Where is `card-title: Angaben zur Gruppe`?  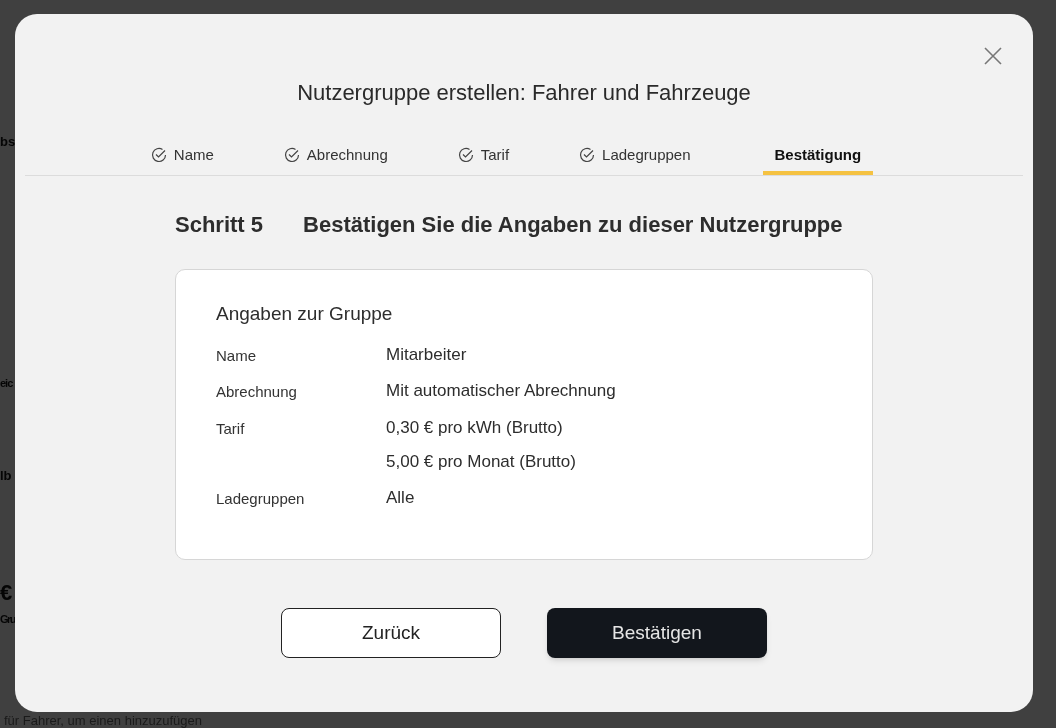
card-title: Angaben zur Gruppe is located at coordinates (305, 314).